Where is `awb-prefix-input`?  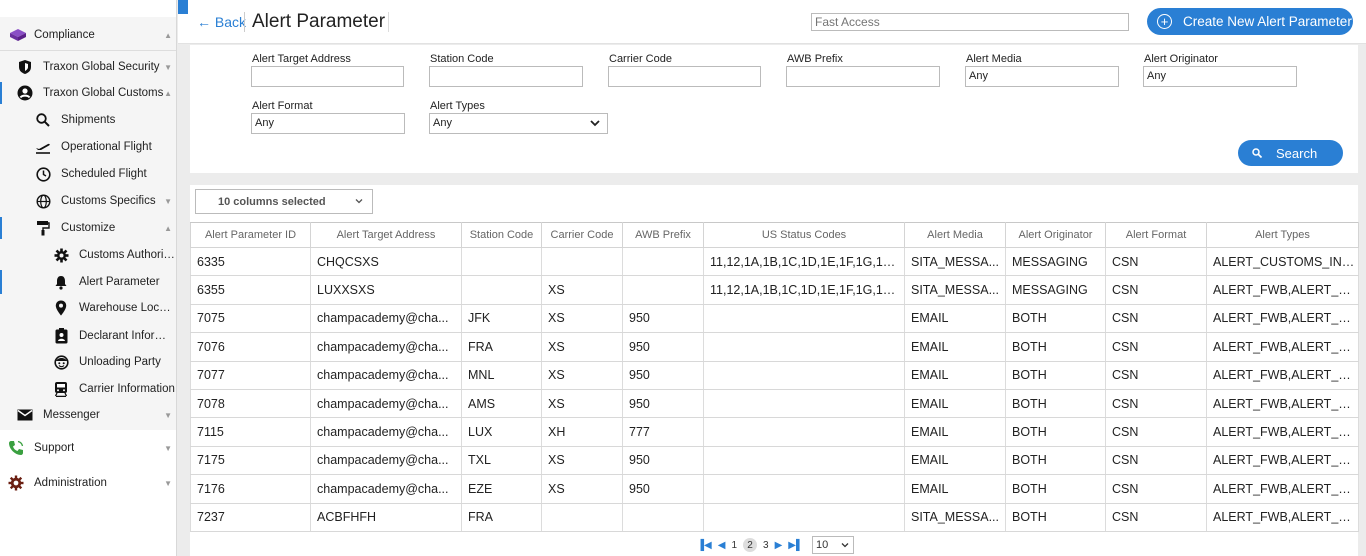 awb-prefix-input is located at coordinates (863, 76).